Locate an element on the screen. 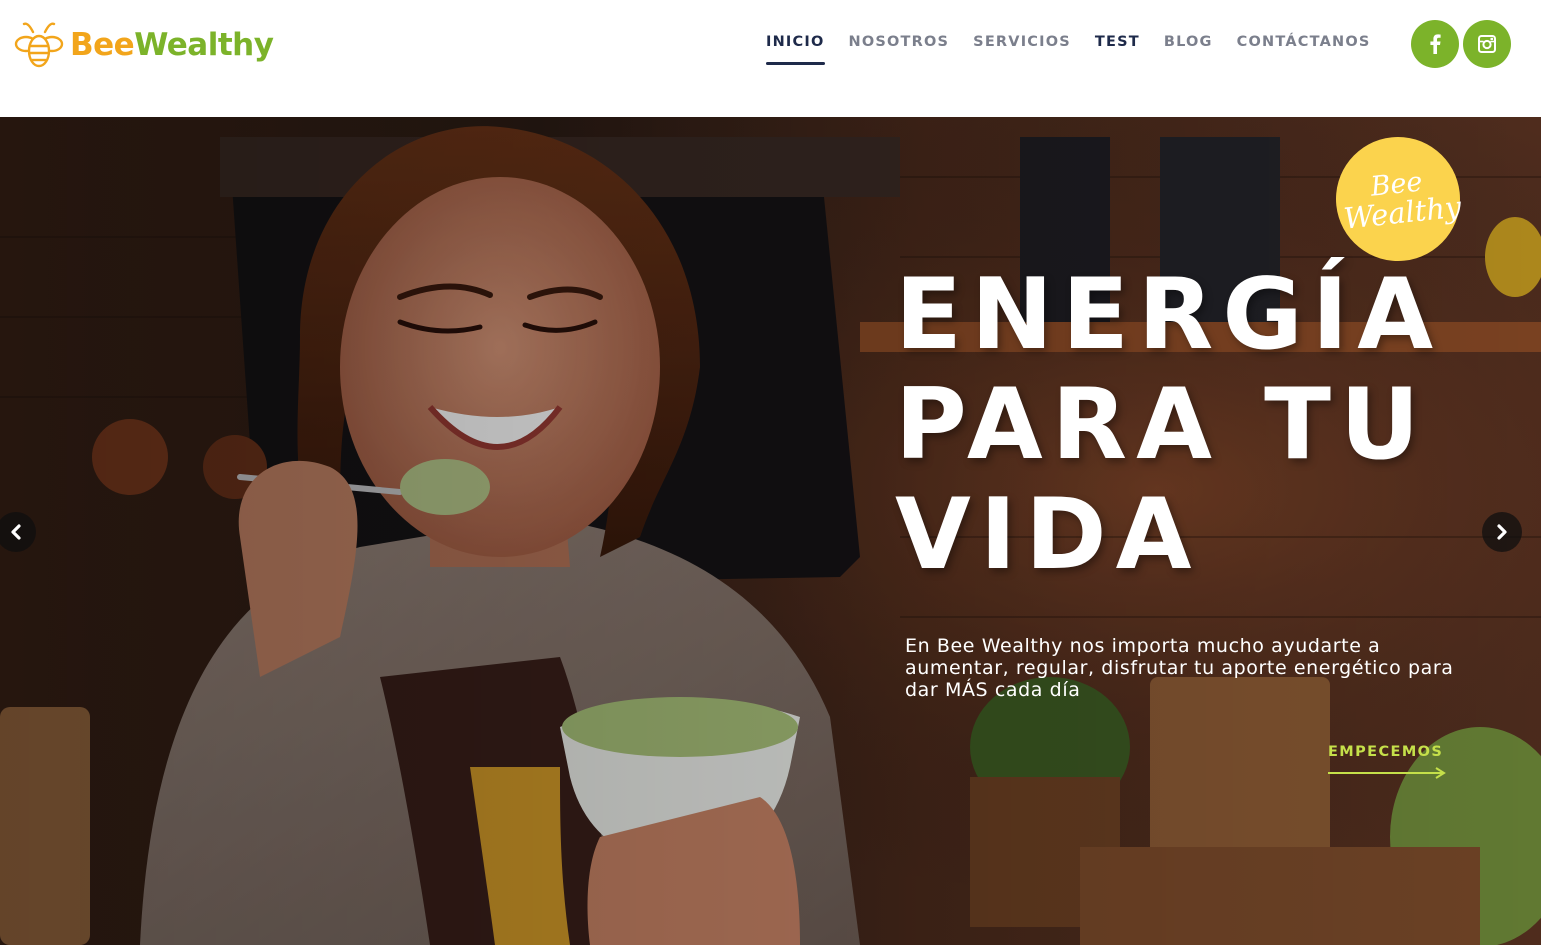 The width and height of the screenshot is (1541, 945). nav-item-inicio: INICIO is located at coordinates (795, 49).